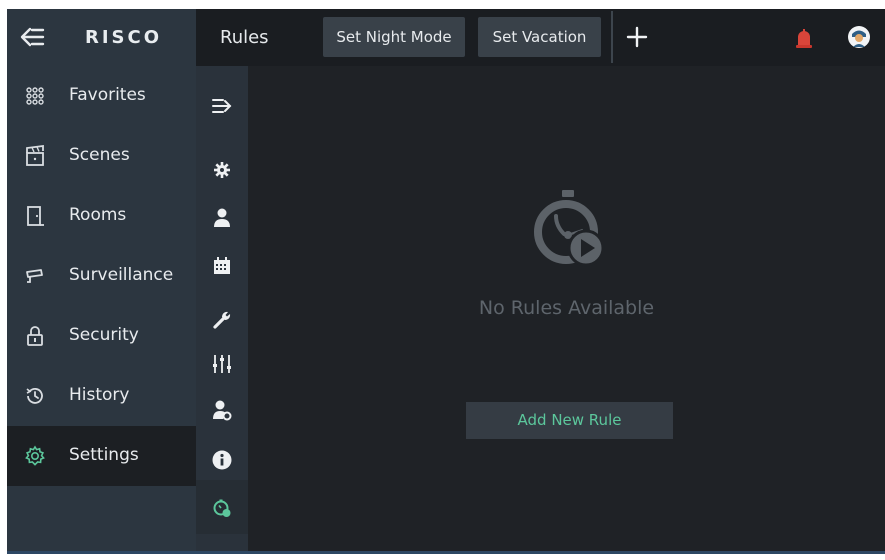  Describe the element at coordinates (569, 228) in the screenshot. I see `stopwatch-play-icon` at that location.